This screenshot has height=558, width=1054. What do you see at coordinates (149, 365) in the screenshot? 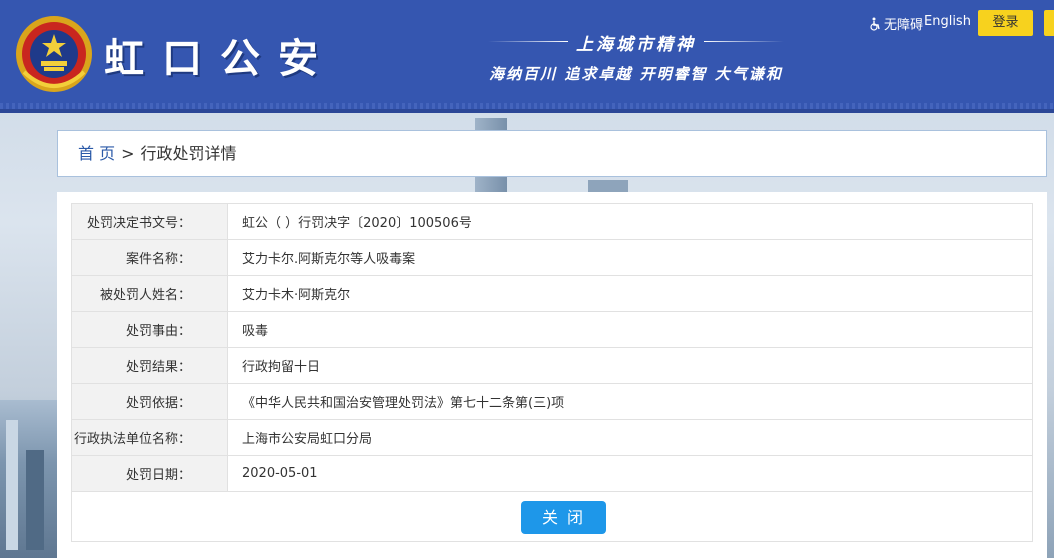
I see `detail-label: 处罚结果：` at bounding box center [149, 365].